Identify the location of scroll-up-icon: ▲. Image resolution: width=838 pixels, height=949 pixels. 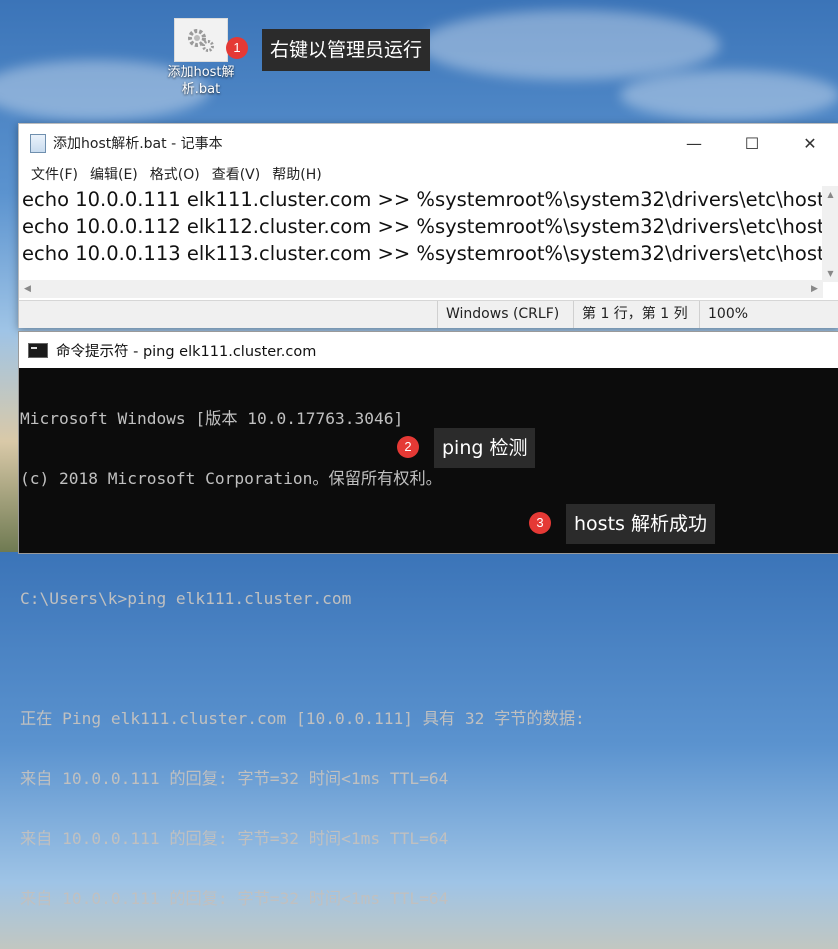
(830, 194).